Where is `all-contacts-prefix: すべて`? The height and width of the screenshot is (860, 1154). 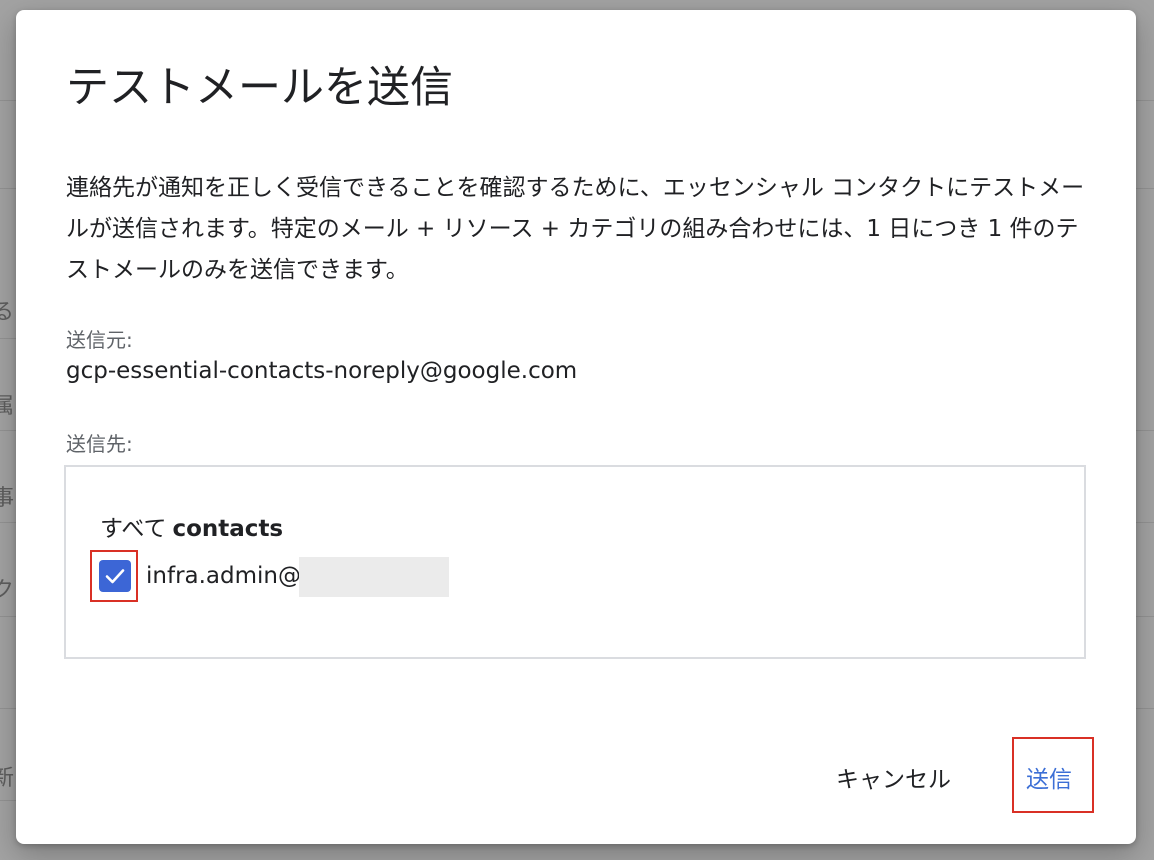 all-contacts-prefix: すべて is located at coordinates (133, 529).